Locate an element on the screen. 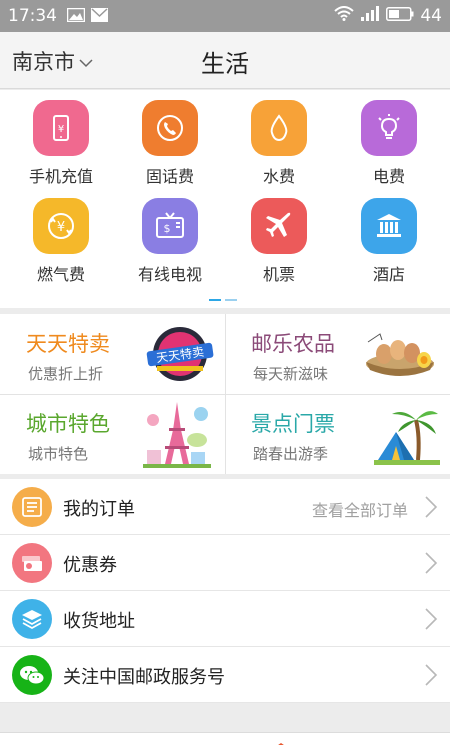 The height and width of the screenshot is (745, 450). promo-subtitle: 踏春出游季 is located at coordinates (291, 454).